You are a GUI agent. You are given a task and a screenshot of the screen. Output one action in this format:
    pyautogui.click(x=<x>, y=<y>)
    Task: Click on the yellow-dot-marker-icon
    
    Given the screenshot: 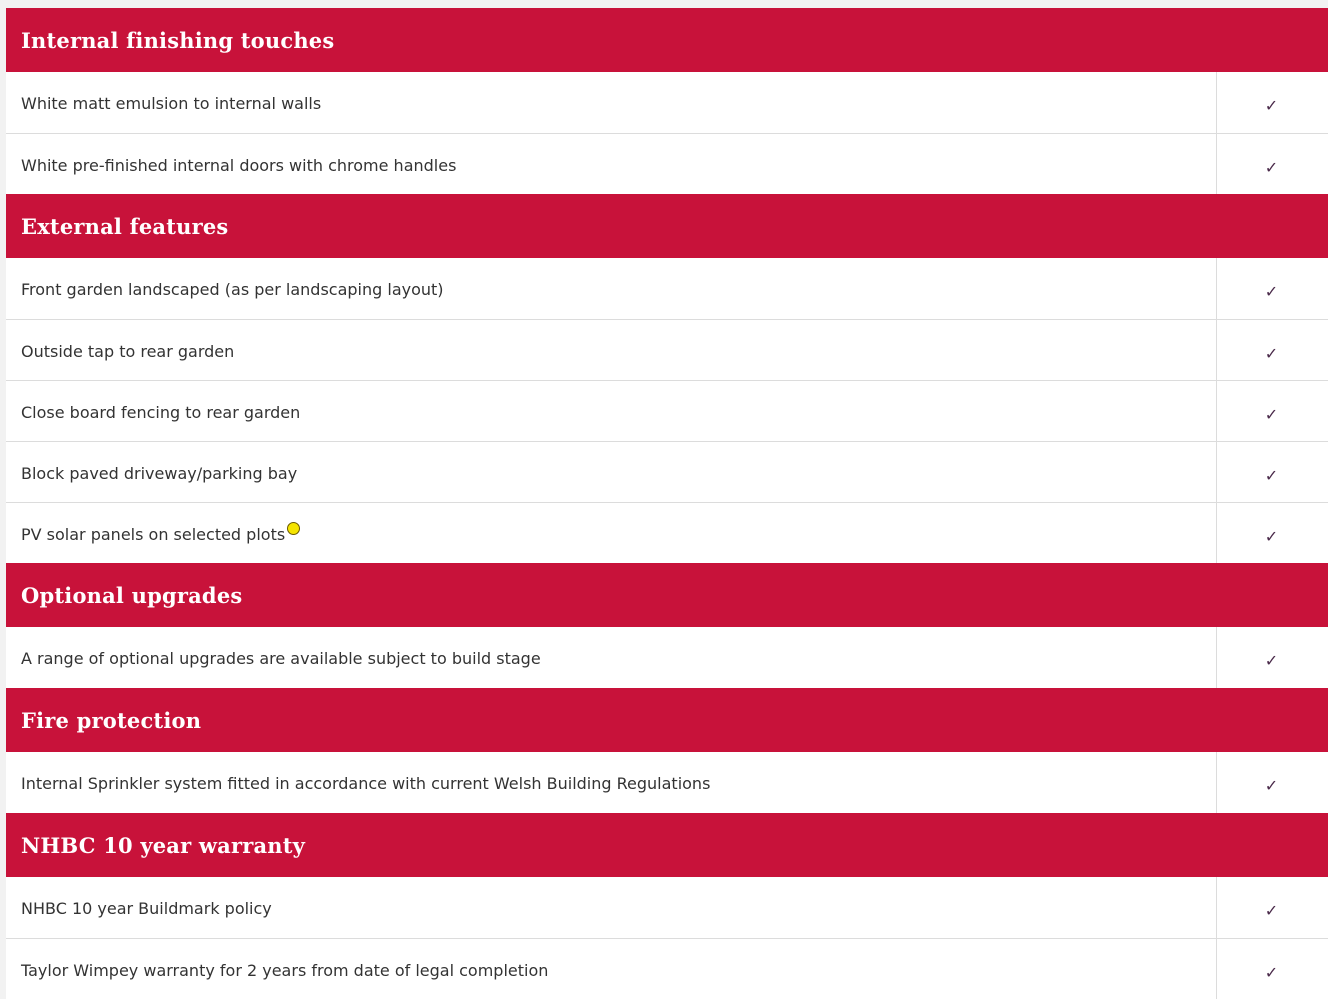 What is the action you would take?
    pyautogui.click(x=294, y=528)
    